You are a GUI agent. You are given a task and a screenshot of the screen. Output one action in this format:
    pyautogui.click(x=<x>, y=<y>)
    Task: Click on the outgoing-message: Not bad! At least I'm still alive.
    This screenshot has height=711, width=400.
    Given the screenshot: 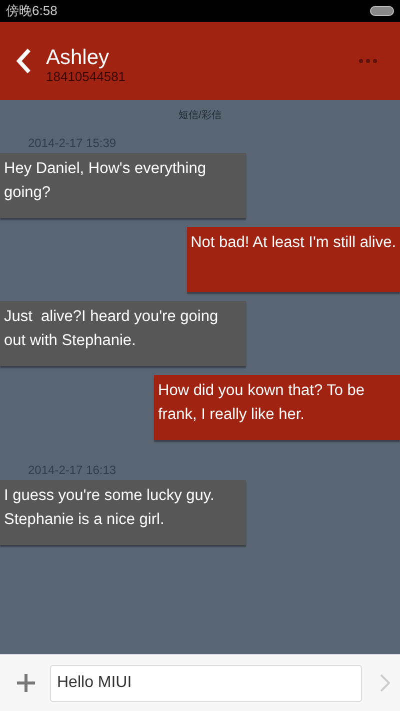 What is the action you would take?
    pyautogui.click(x=293, y=259)
    